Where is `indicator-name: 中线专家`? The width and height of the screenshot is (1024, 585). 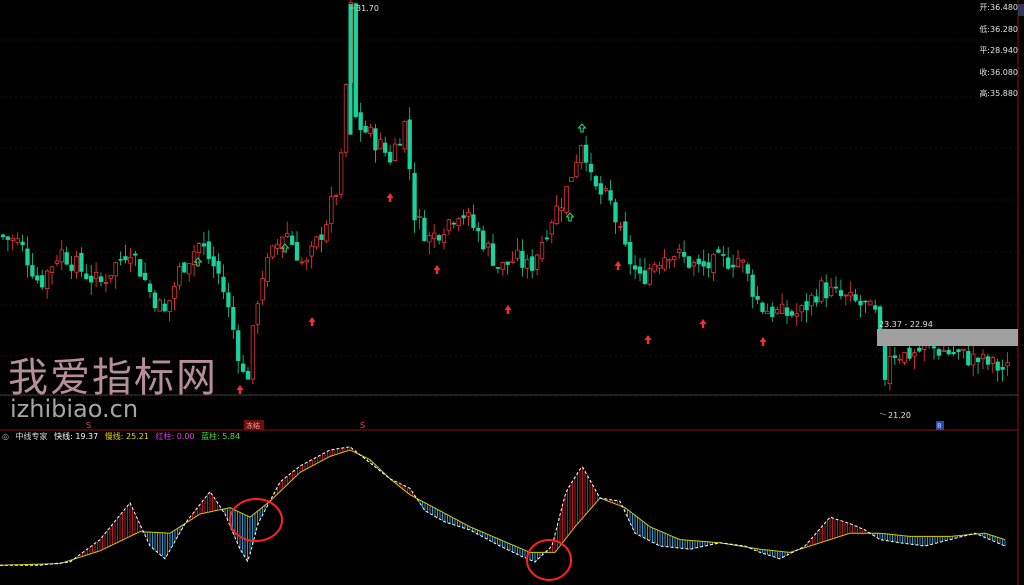
indicator-name: 中线专家 is located at coordinates (32, 436).